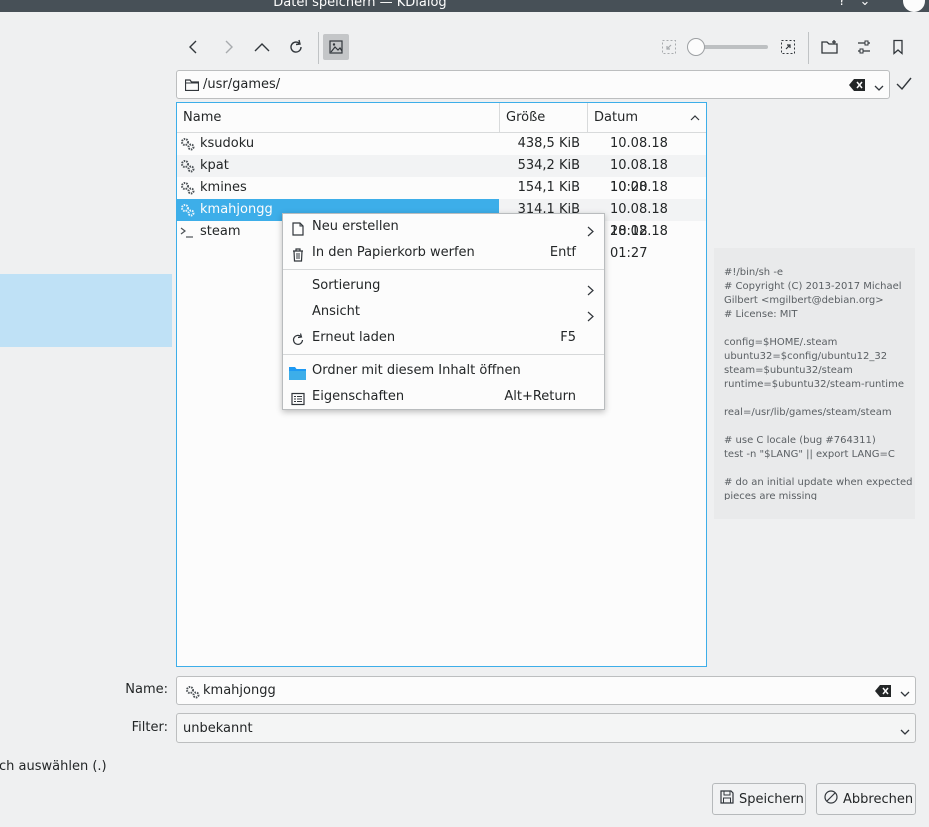 The width and height of the screenshot is (929, 827). What do you see at coordinates (548, 165) in the screenshot?
I see `file-size: 534,2 KiB` at bounding box center [548, 165].